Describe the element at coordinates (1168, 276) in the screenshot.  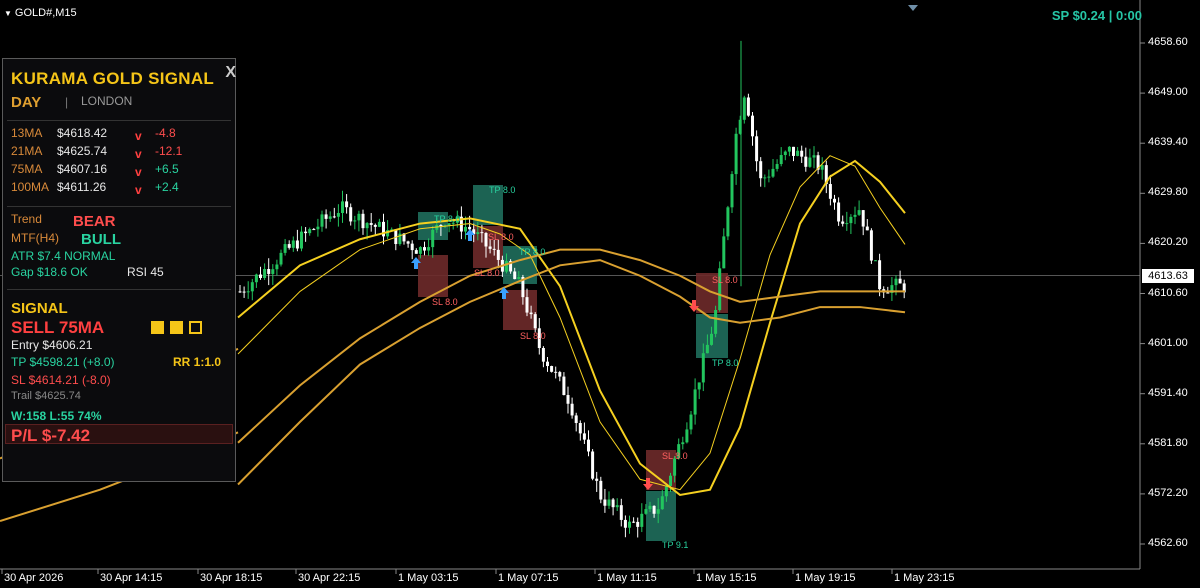
I see `current-price-tag: 4613.63` at that location.